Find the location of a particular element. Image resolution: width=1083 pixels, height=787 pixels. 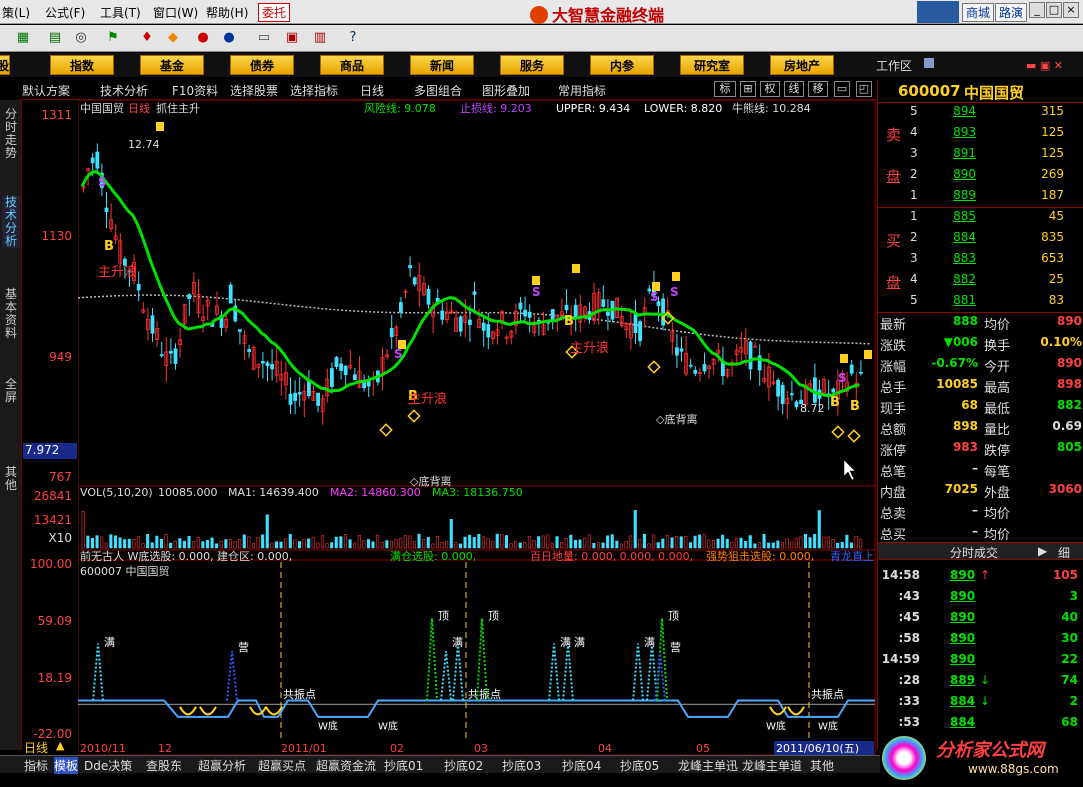

menu-strategy: 策(L) is located at coordinates (16, 12).